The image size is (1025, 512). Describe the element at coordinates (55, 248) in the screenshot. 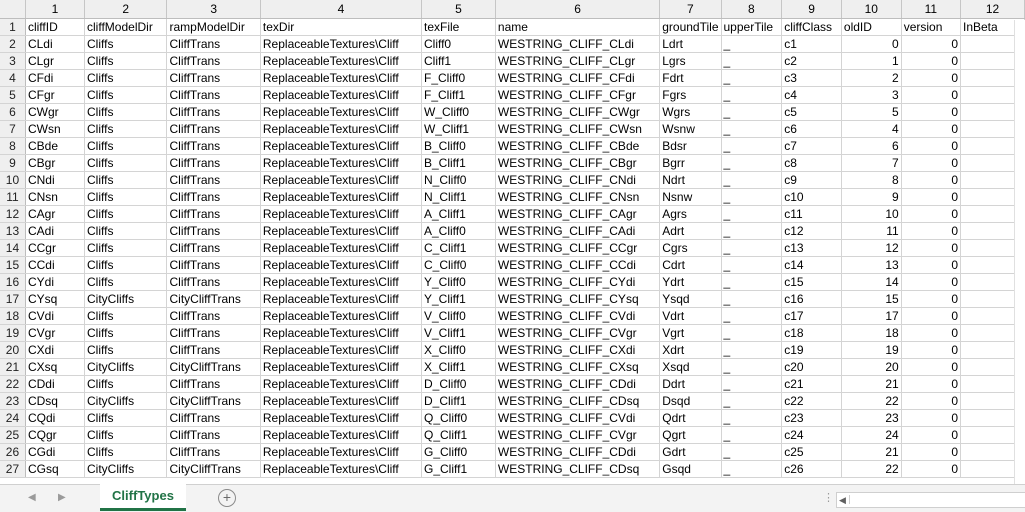

I see `cell: CCgr` at that location.